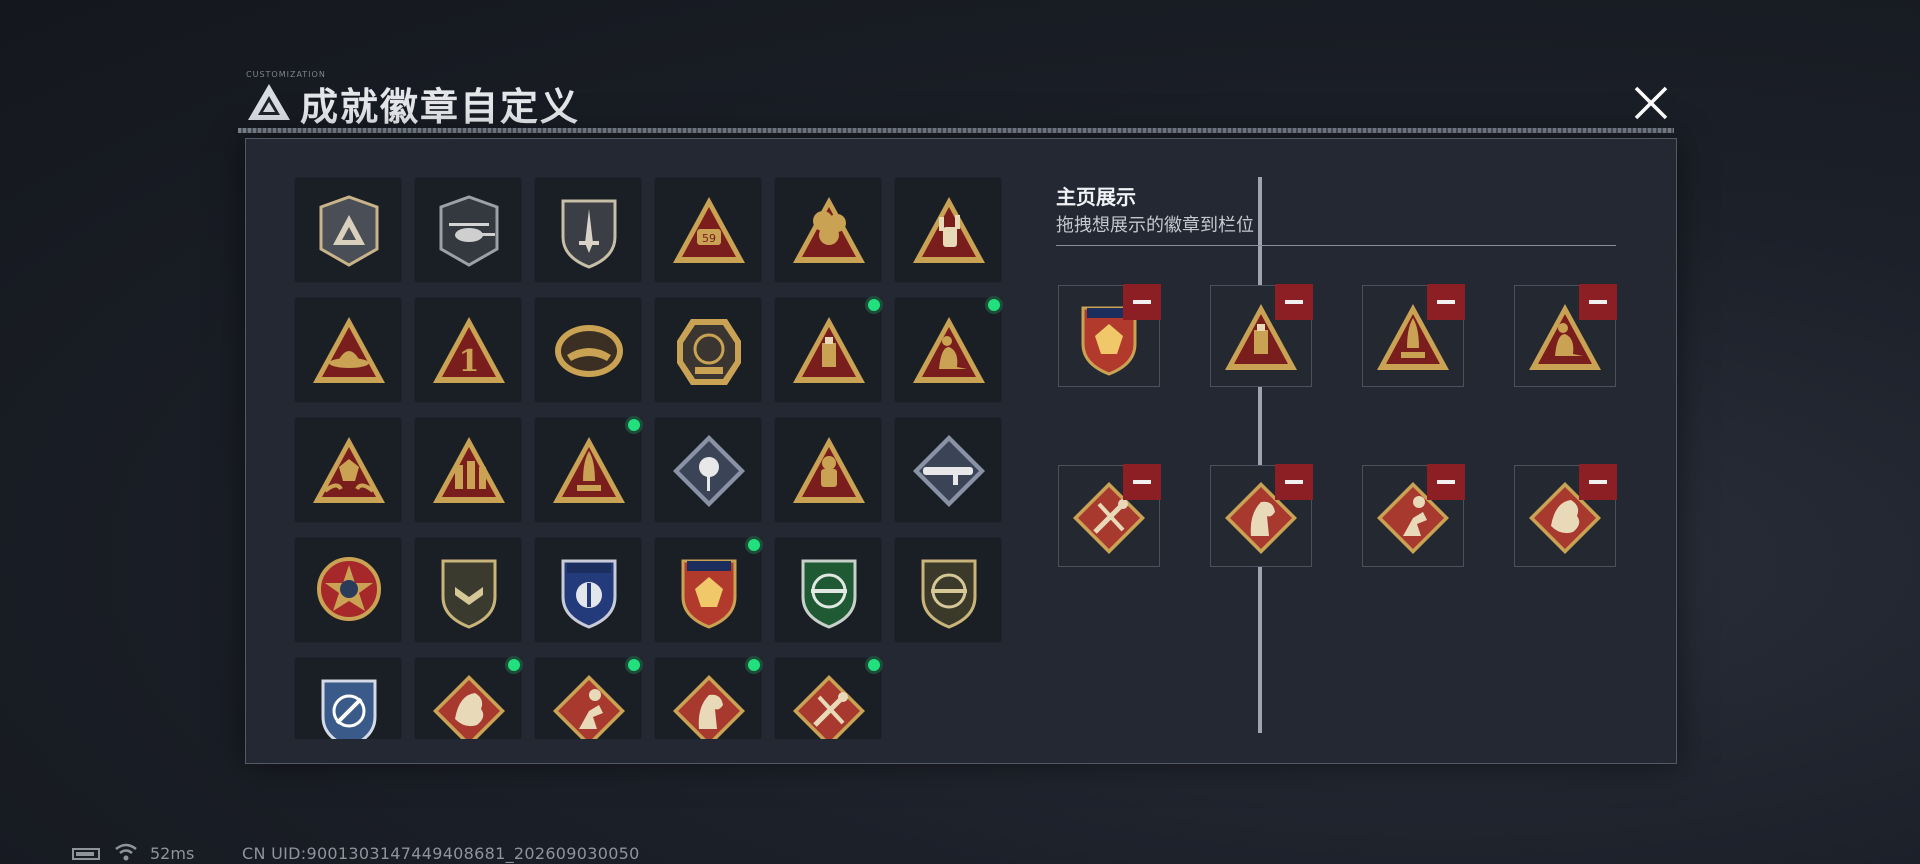  What do you see at coordinates (1155, 225) in the screenshot?
I see `showcase-instruction: 拖拽想展示的徽章到栏位` at bounding box center [1155, 225].